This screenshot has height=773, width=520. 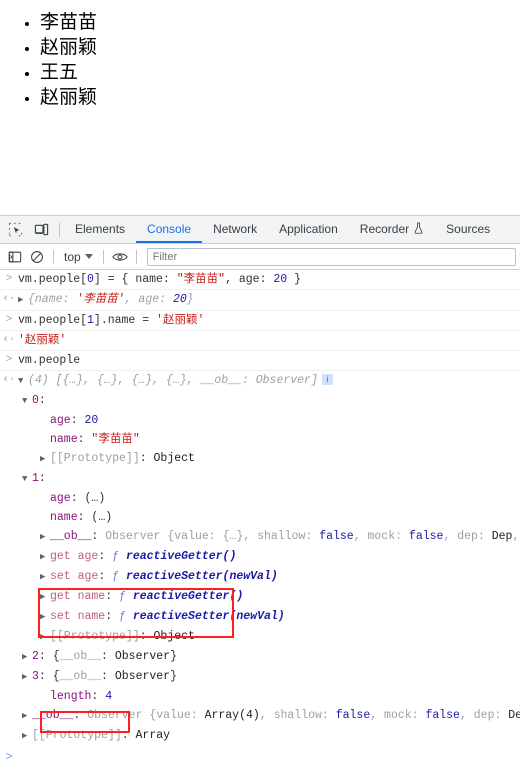 What do you see at coordinates (260, 597) in the screenshot?
I see `object-property-row: ▶ get name: ƒ reactiveGetter()` at bounding box center [260, 597].